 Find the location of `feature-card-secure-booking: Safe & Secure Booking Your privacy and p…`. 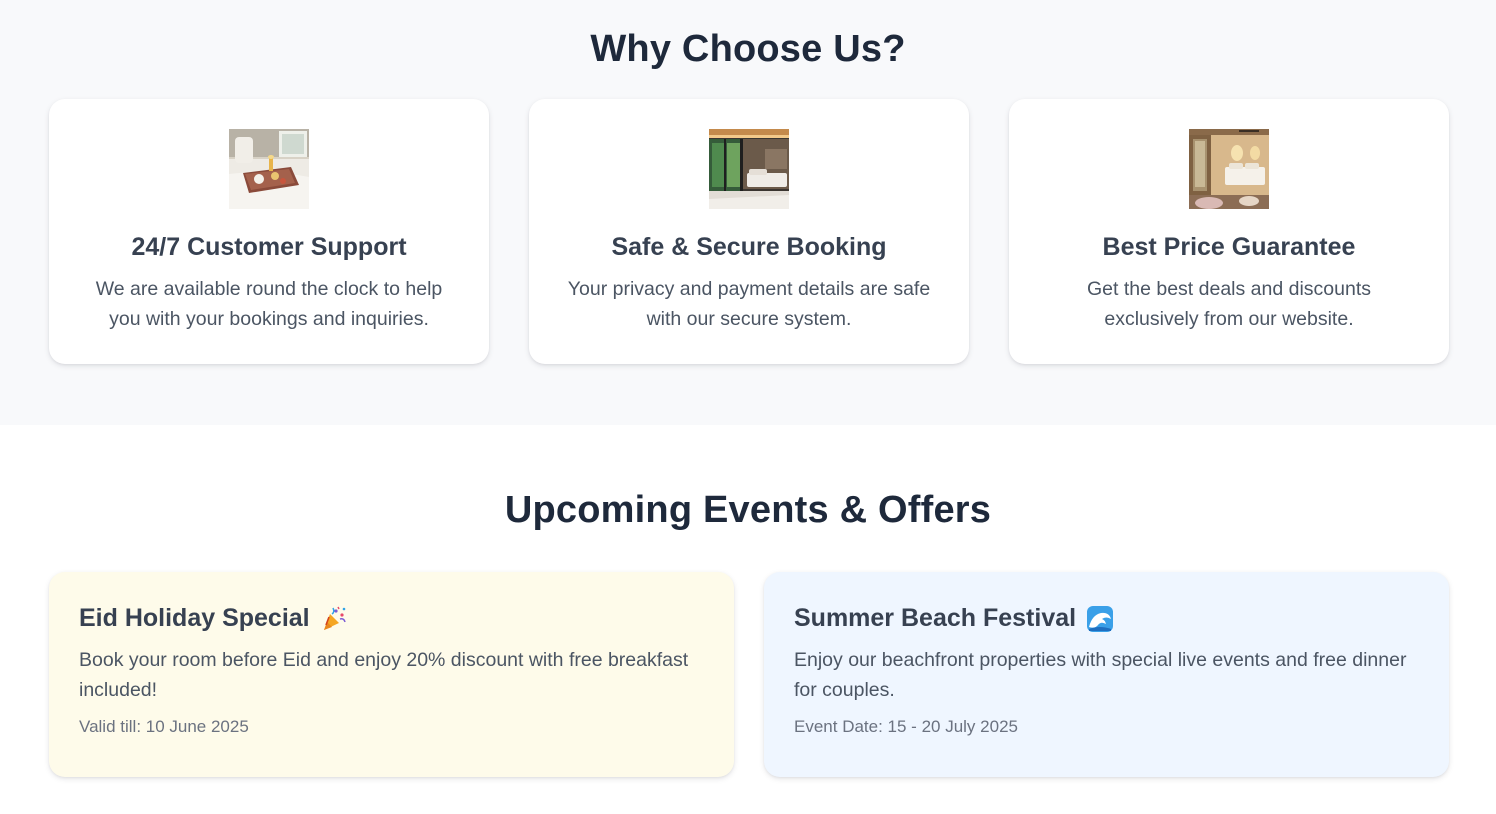

feature-card-secure-booking: Safe & Secure Booking Your privacy and p… is located at coordinates (749, 231).